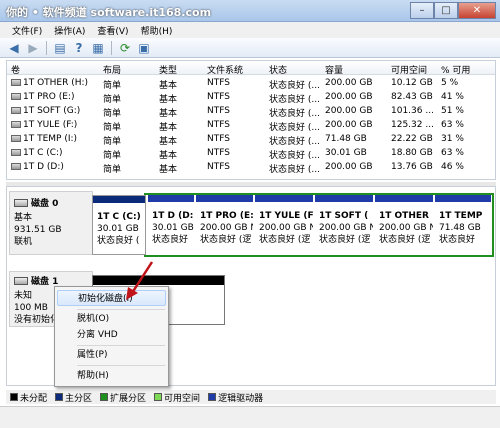 This screenshot has height=428, width=500. What do you see at coordinates (452, 139) in the screenshot?
I see `cell-percent-free: 31 %` at bounding box center [452, 139].